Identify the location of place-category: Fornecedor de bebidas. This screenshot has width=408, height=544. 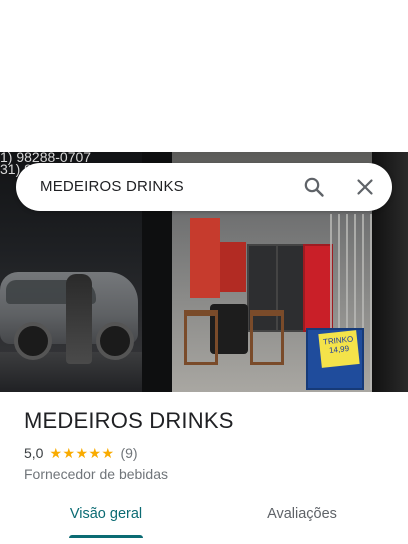
(96, 474).